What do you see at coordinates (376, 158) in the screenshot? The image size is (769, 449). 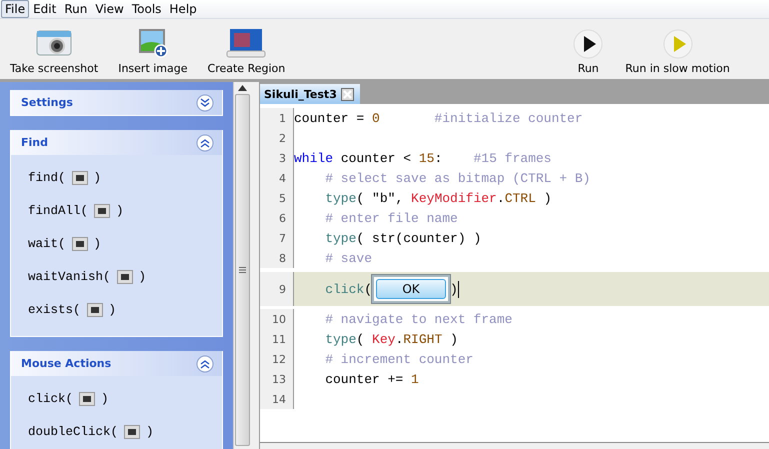 I see `code-token: counter <` at bounding box center [376, 158].